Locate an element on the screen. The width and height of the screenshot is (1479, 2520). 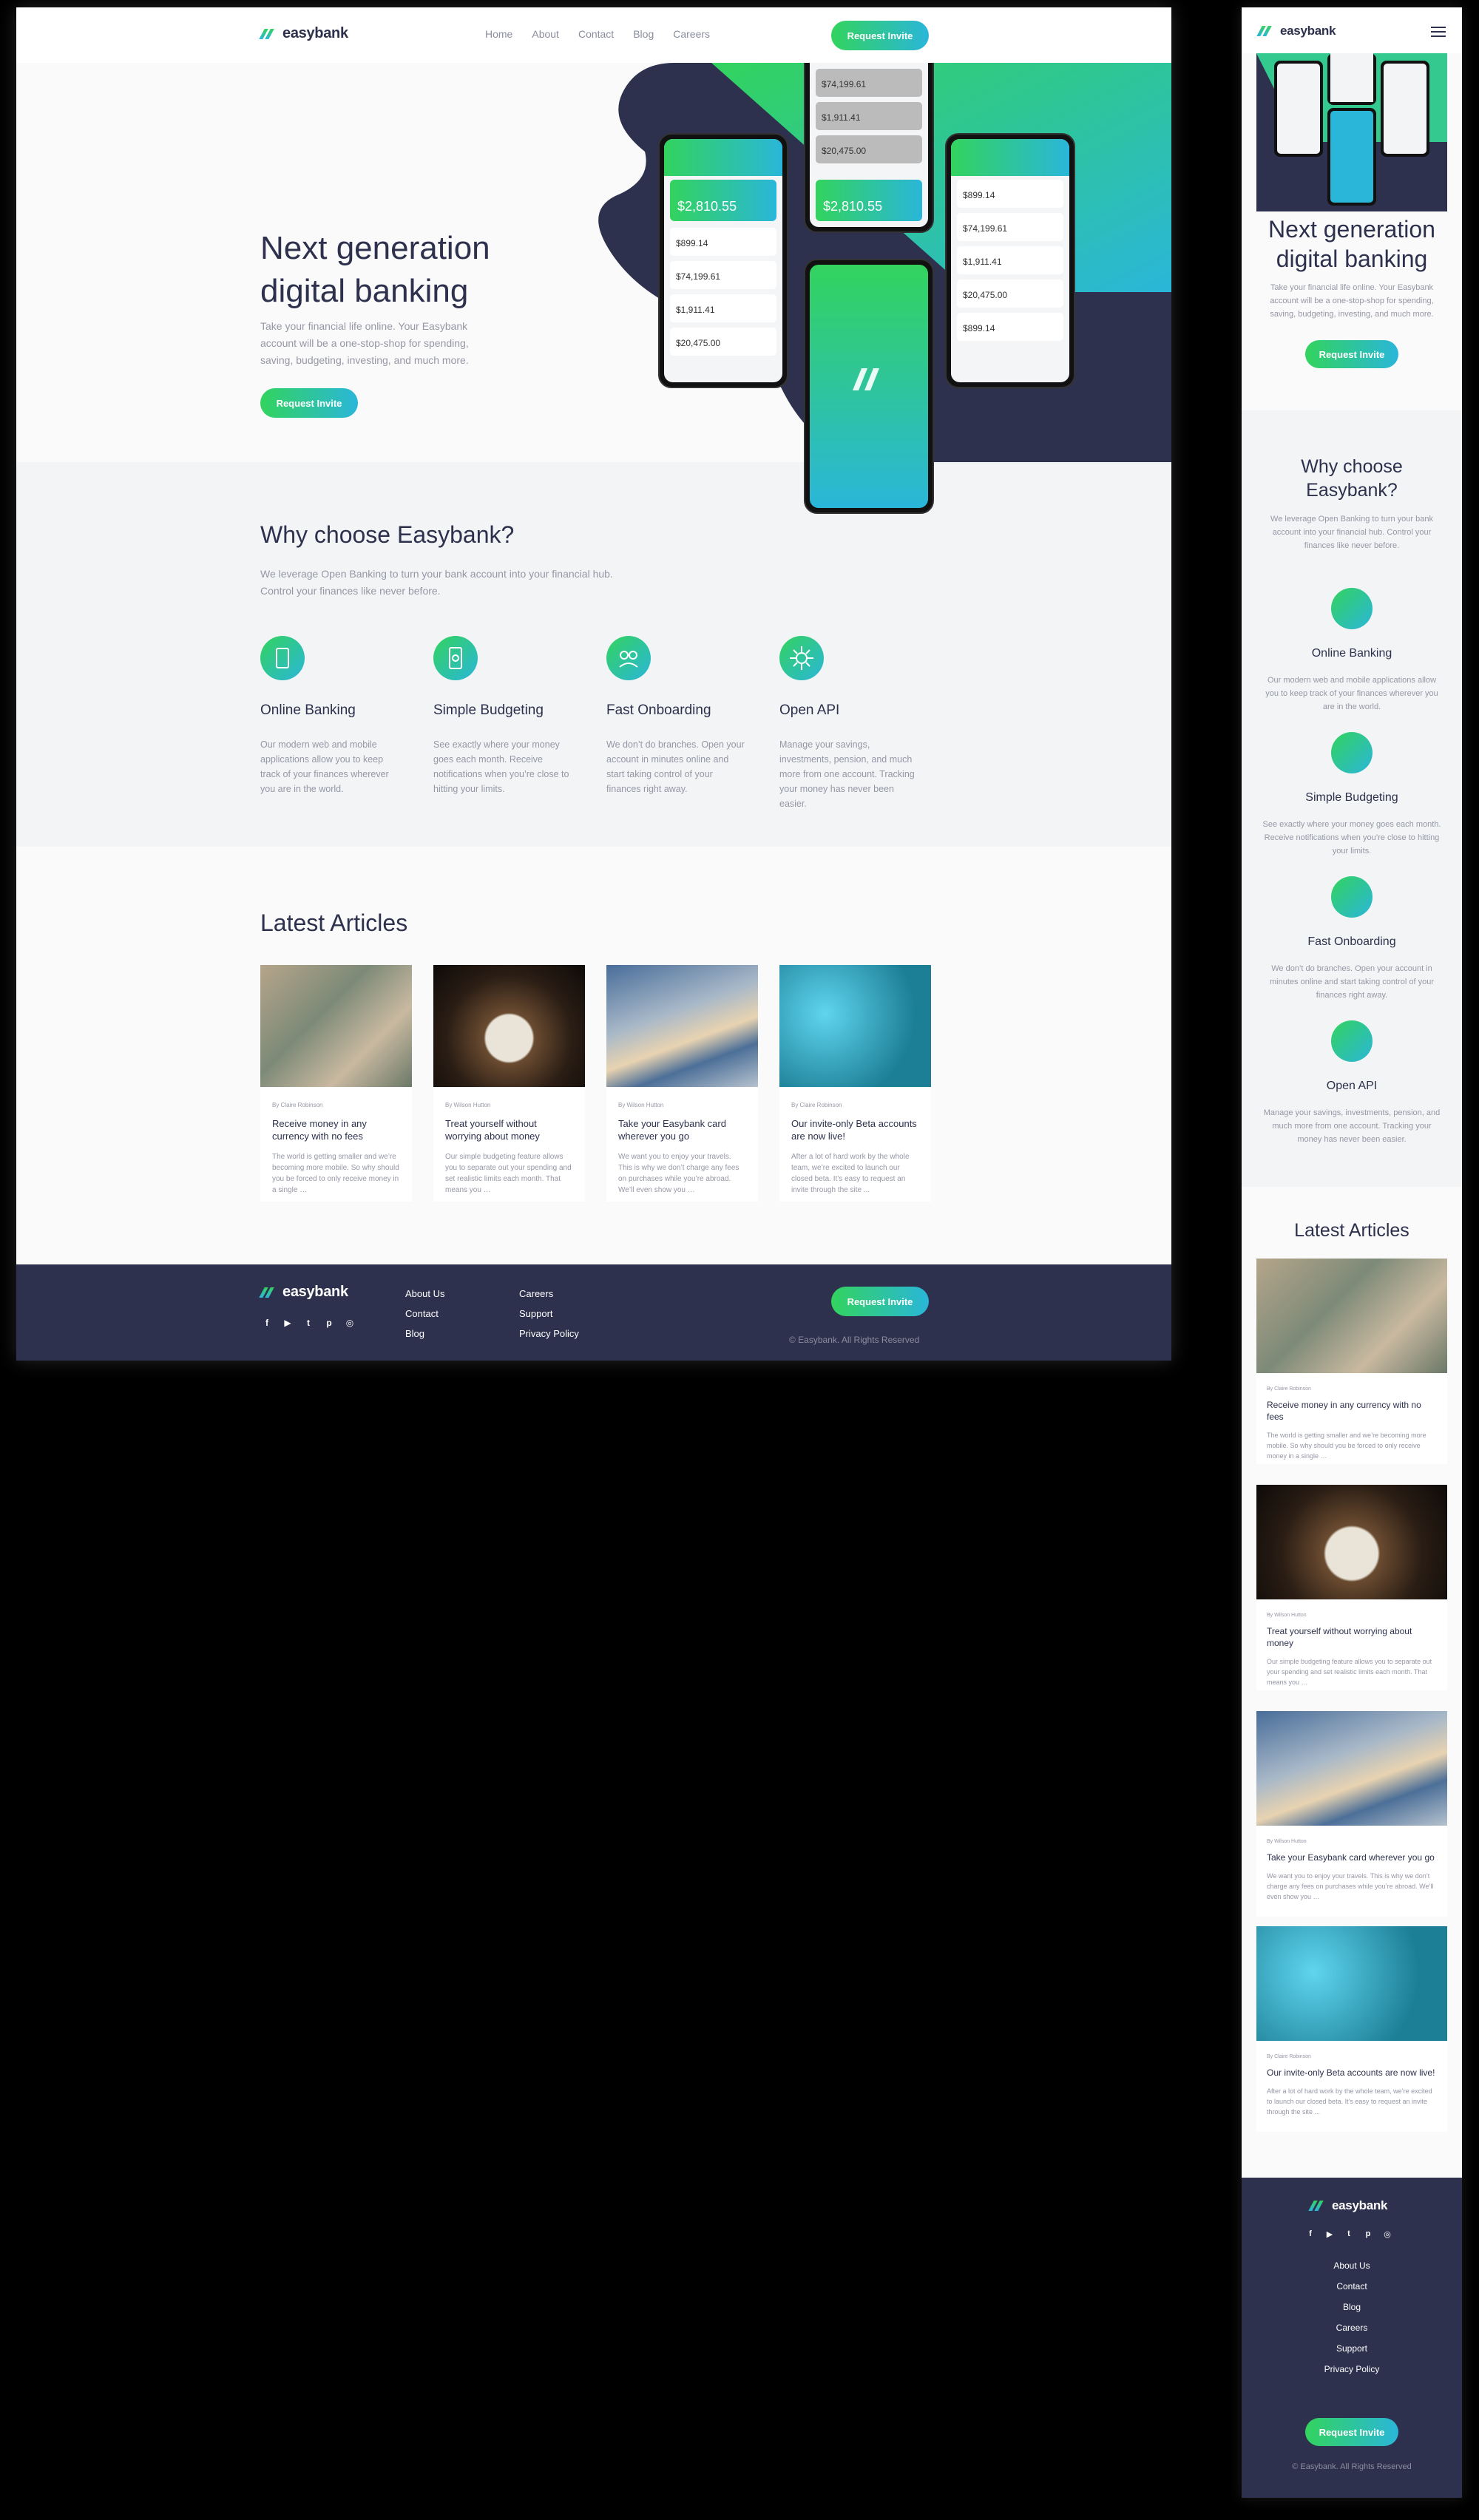
mobile-articles-title: Latest Articles is located at coordinates (1351, 1230).